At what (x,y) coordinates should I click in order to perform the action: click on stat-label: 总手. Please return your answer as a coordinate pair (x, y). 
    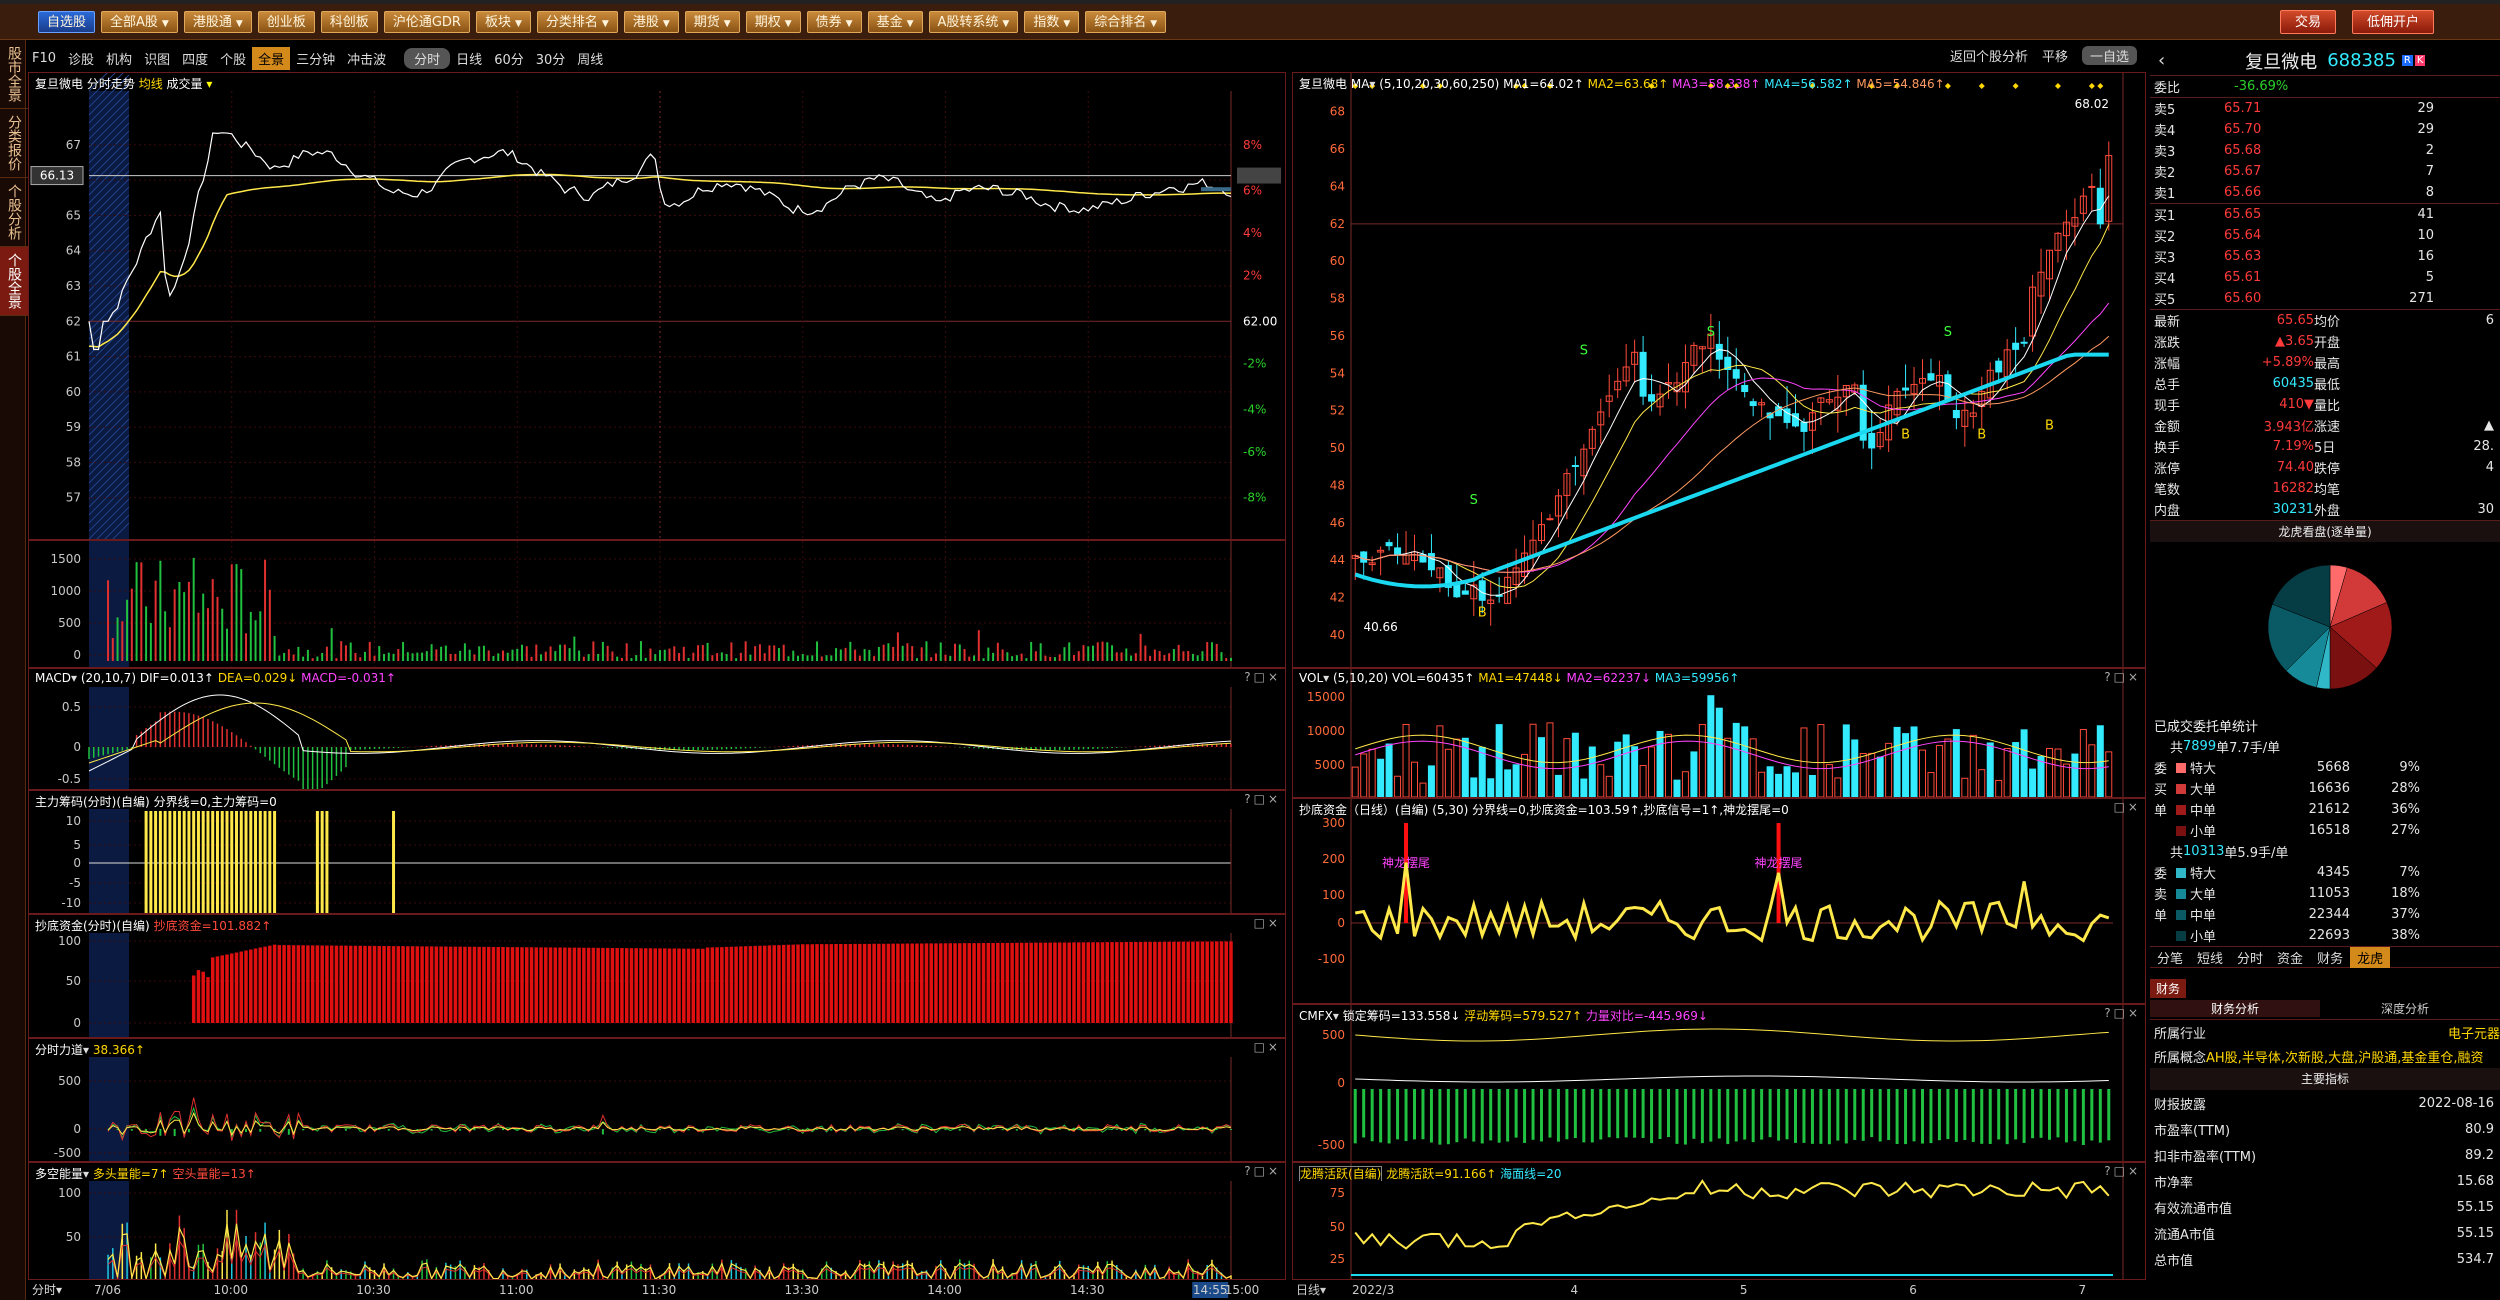
    Looking at the image, I should click on (2167, 385).